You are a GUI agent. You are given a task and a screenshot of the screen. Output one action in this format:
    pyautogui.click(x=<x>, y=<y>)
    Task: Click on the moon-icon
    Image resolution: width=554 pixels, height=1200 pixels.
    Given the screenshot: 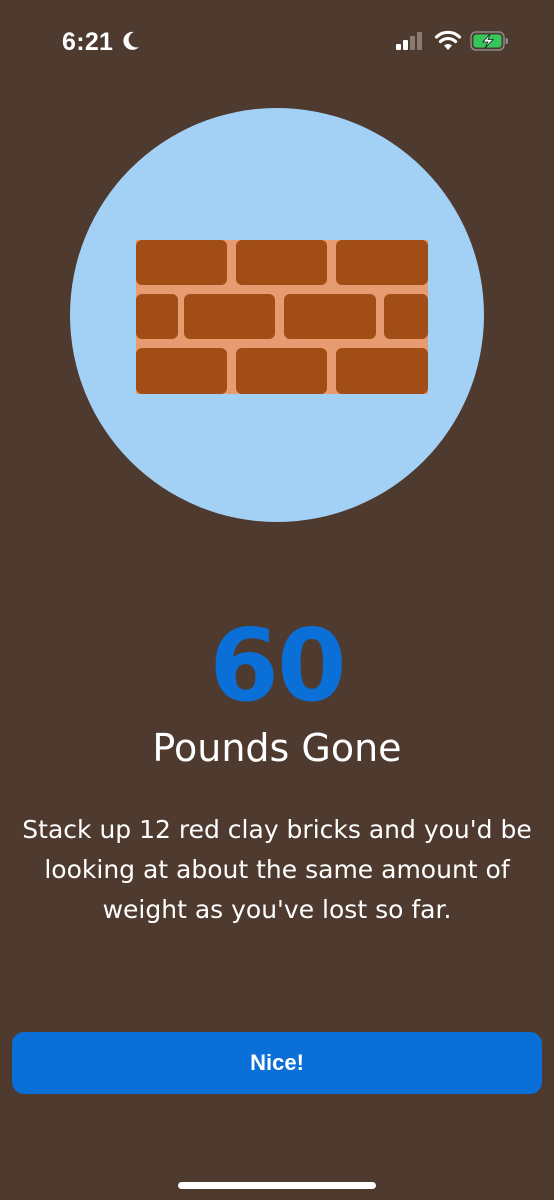 What is the action you would take?
    pyautogui.click(x=131, y=40)
    